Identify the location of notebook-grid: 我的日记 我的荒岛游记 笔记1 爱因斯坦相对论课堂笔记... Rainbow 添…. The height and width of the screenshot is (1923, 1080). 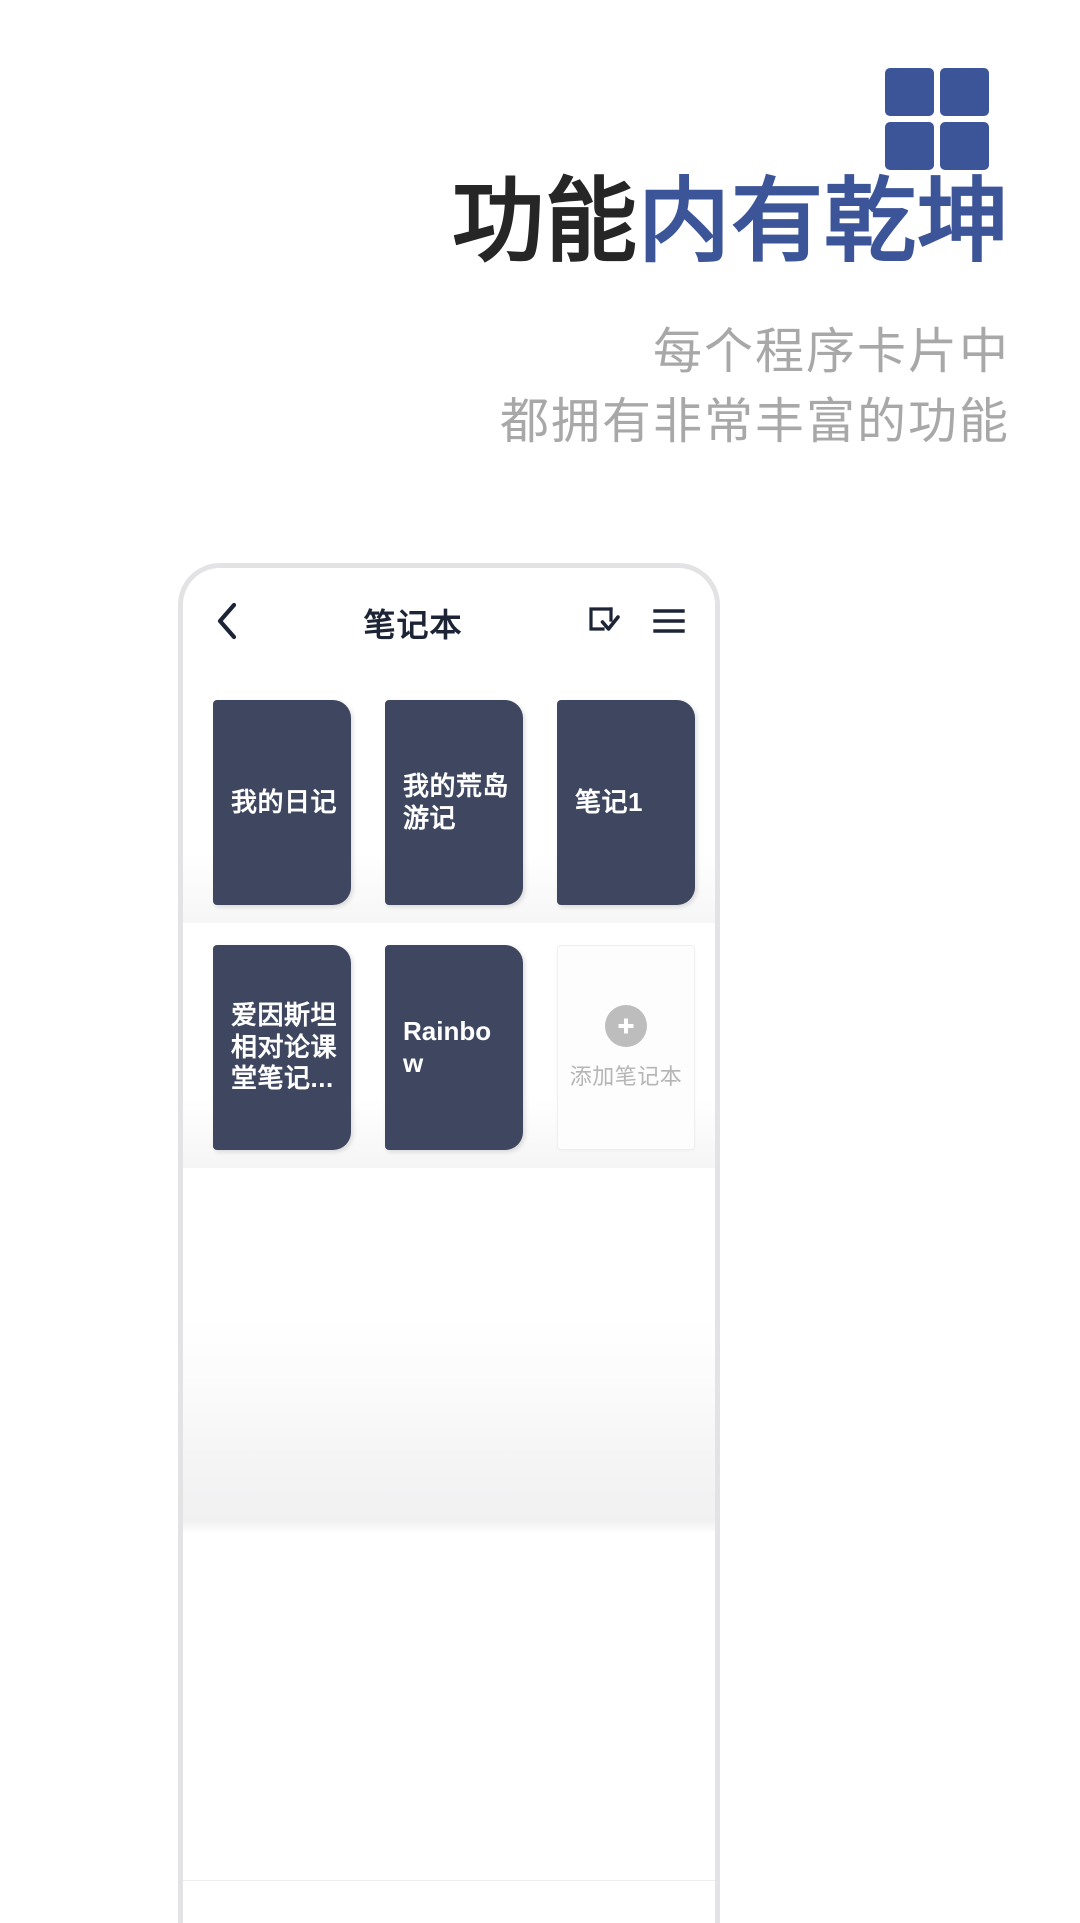
(449, 923).